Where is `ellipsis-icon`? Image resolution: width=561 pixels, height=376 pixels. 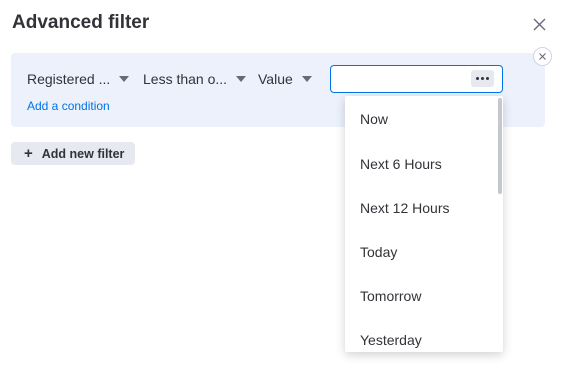
ellipsis-icon is located at coordinates (477, 78).